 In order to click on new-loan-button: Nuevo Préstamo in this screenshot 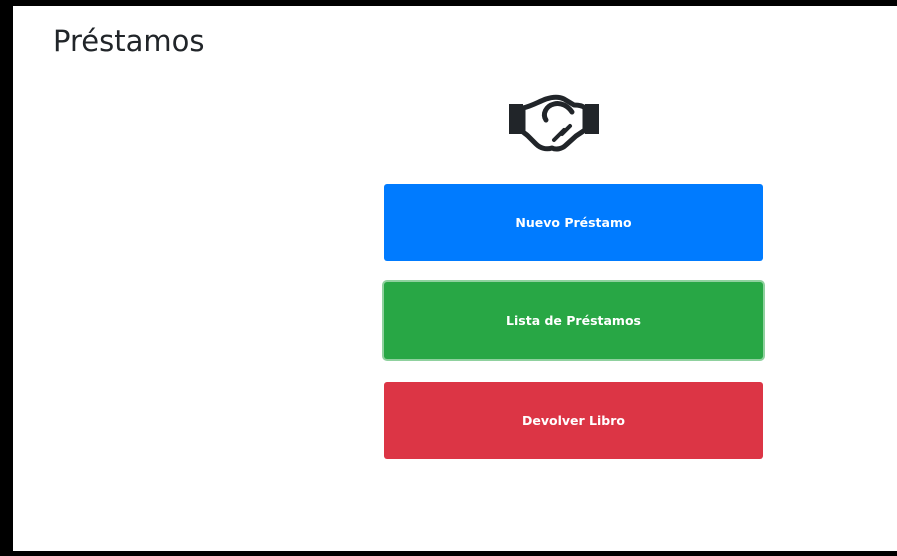, I will do `click(573, 222)`.